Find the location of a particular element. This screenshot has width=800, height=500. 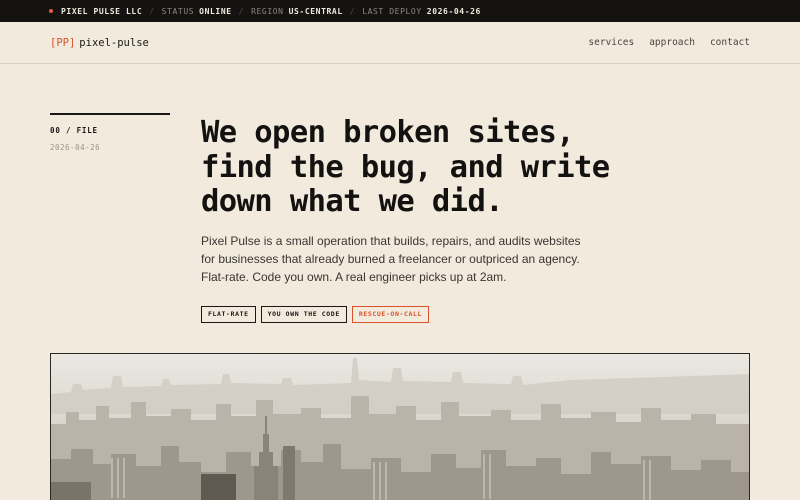

nav-link-contact: contact is located at coordinates (730, 42).